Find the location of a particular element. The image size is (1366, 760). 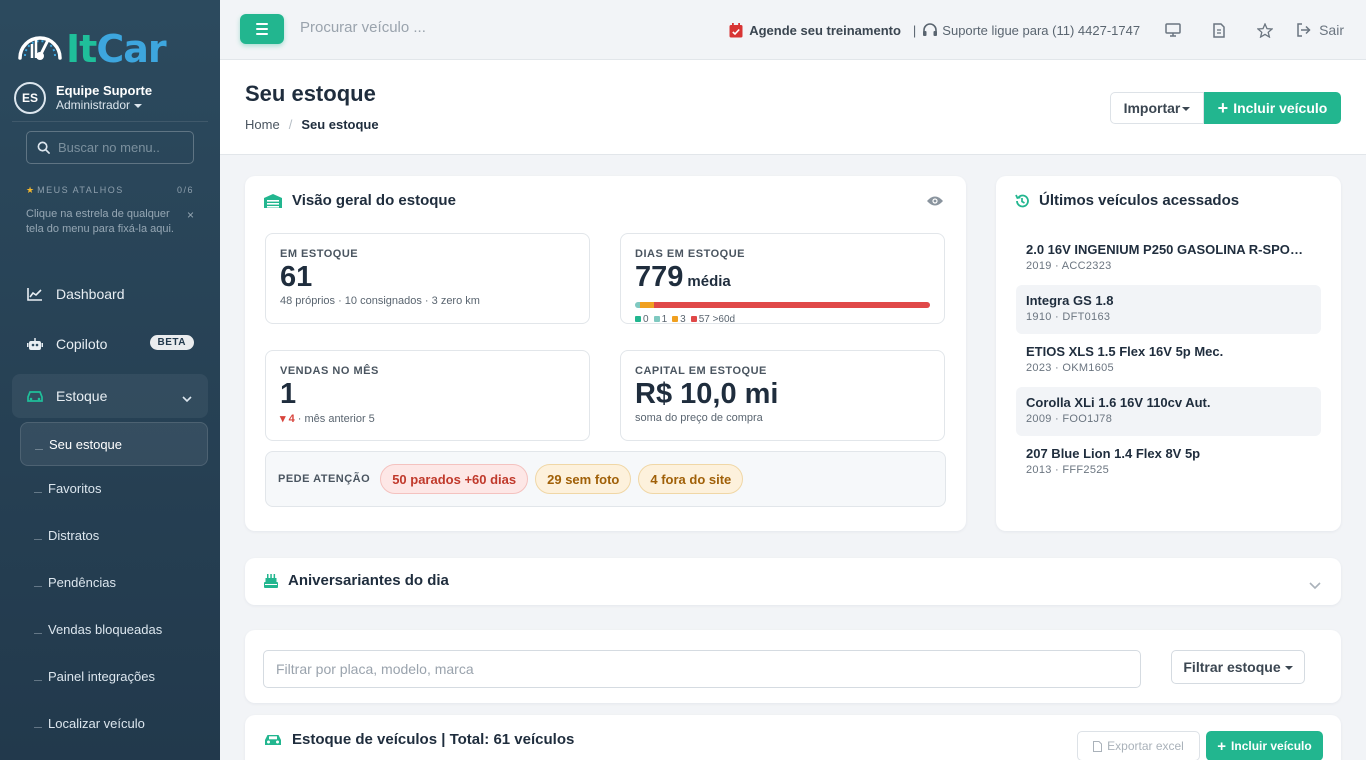

chip-no-photo: 29 sem foto is located at coordinates (583, 479).